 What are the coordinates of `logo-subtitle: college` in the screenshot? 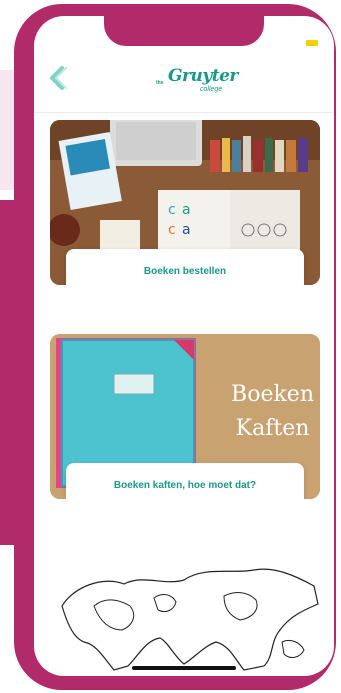 It's located at (211, 89).